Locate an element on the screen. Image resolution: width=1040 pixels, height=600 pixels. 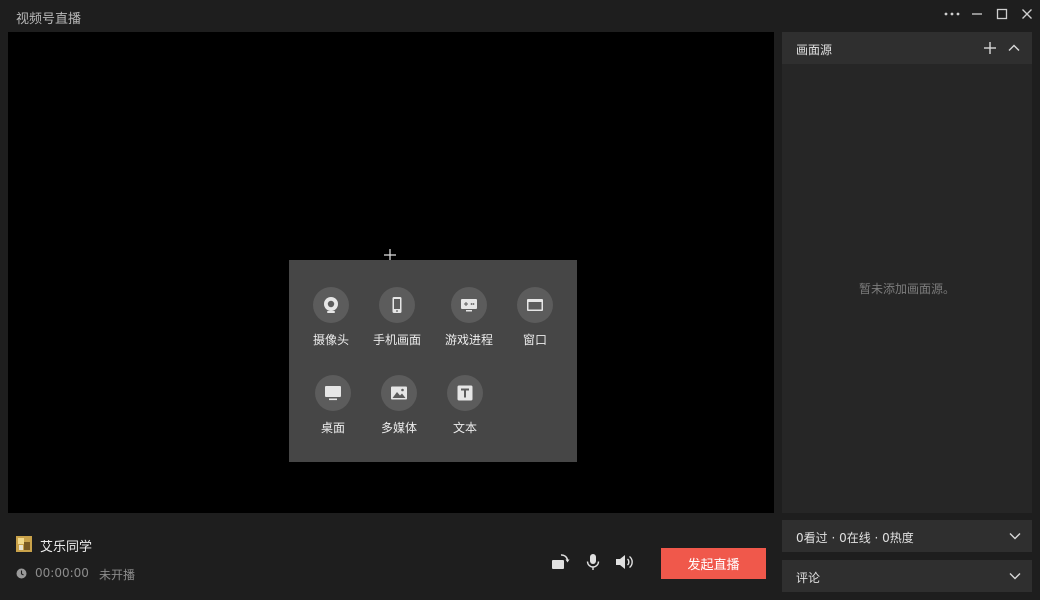
title-bar: 视频号直播 is located at coordinates (520, 16).